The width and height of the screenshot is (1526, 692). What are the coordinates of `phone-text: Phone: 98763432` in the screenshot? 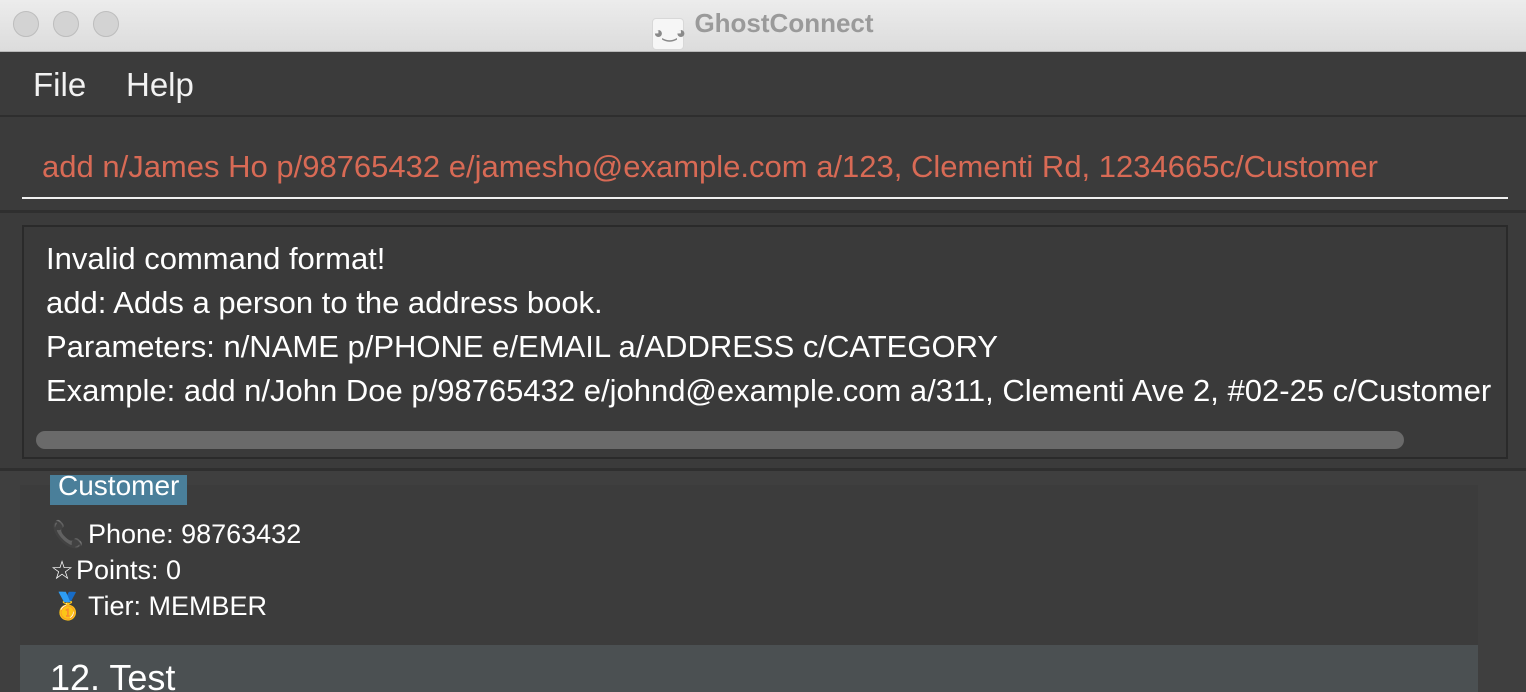 It's located at (195, 534).